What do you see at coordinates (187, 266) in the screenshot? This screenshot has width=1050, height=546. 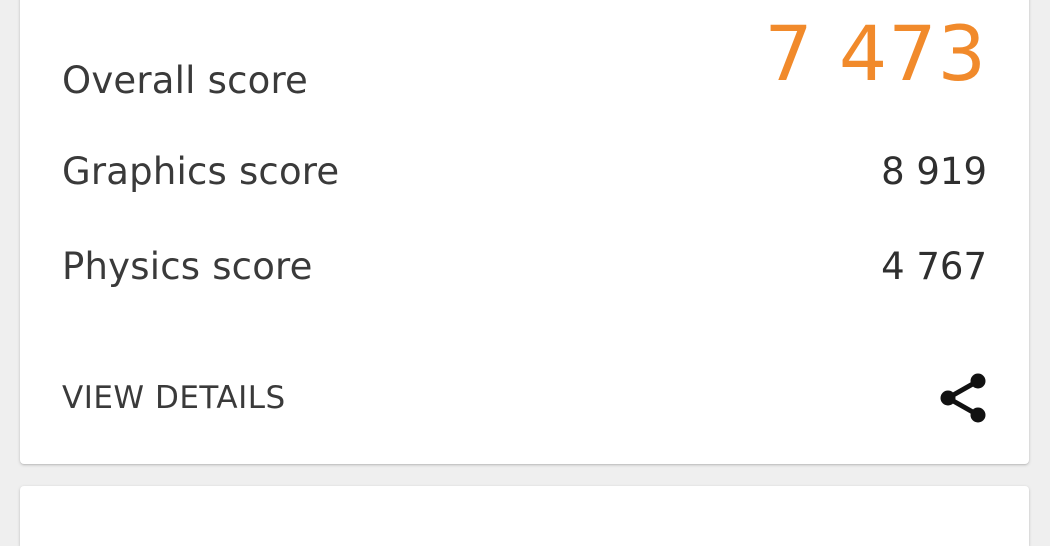 I see `physics-score-label: Physics score` at bounding box center [187, 266].